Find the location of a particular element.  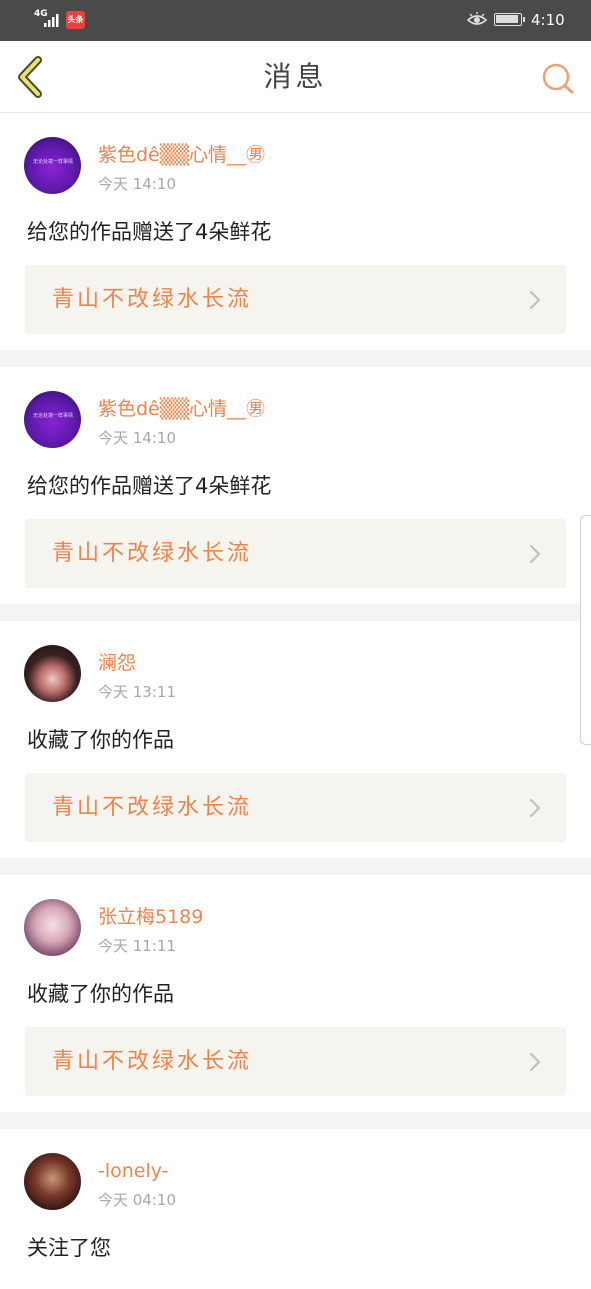

header-bar: 消息 is located at coordinates (295, 77).